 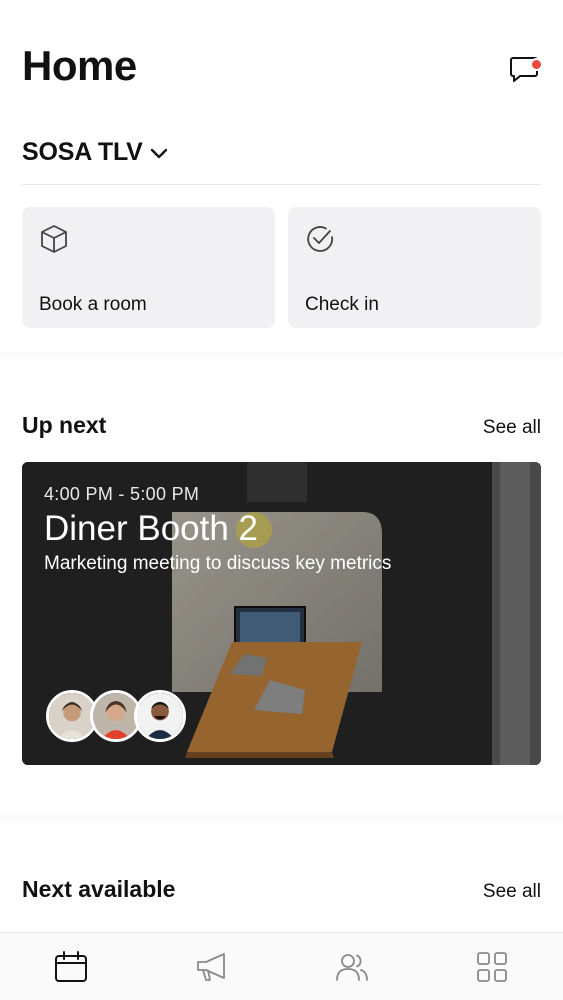 I want to click on book-room-label: Book a room, so click(x=93, y=304).